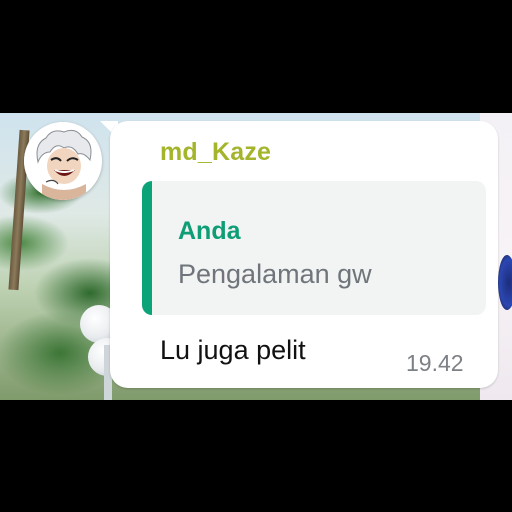 The image size is (512, 512). I want to click on anime-character-avatar-icon, so click(63, 161).